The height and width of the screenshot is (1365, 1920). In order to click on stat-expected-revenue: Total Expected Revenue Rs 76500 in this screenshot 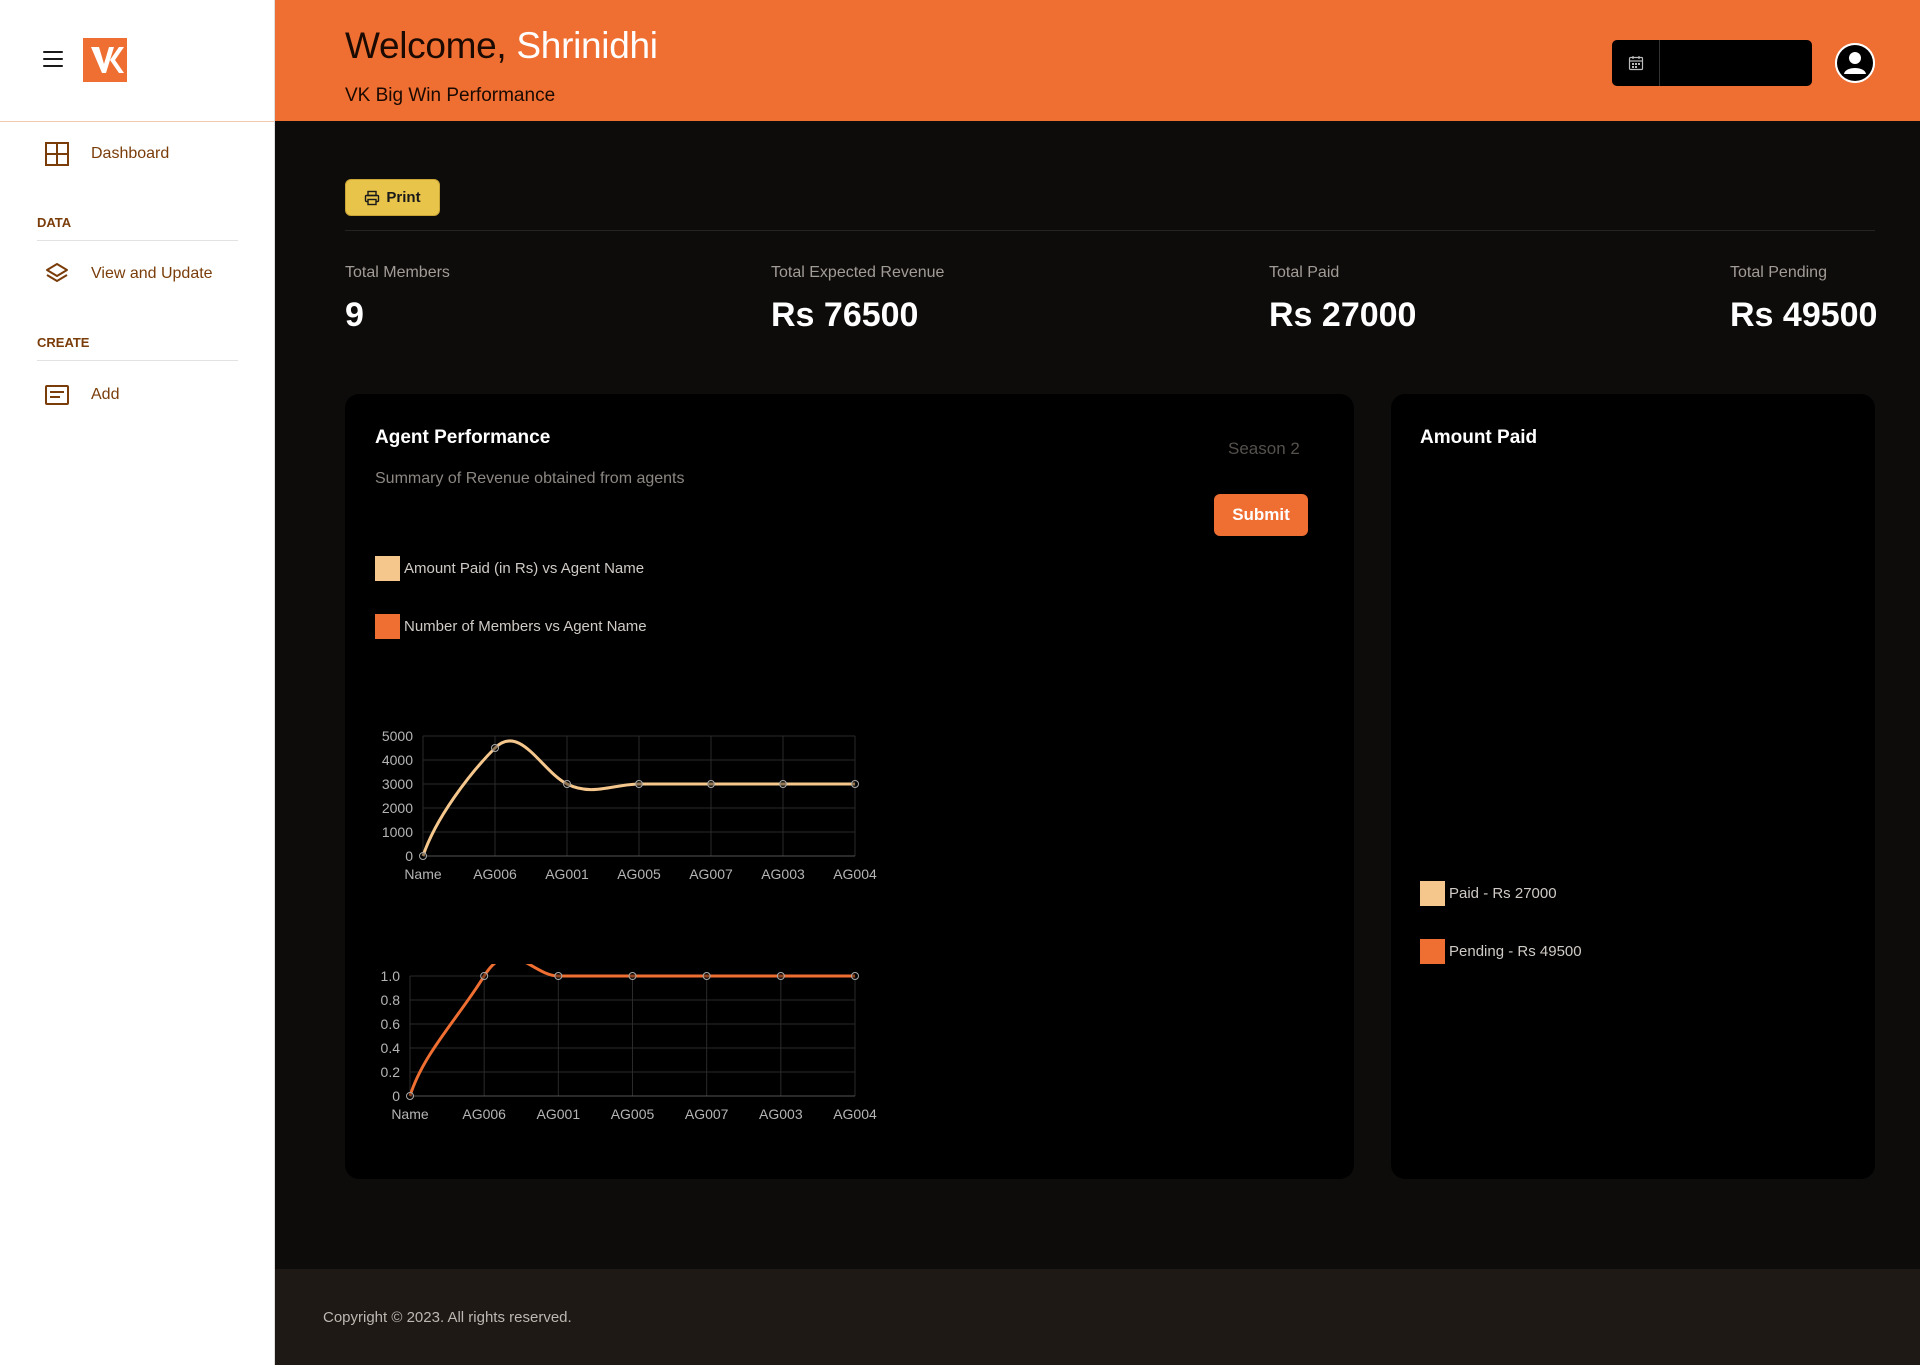, I will do `click(857, 299)`.